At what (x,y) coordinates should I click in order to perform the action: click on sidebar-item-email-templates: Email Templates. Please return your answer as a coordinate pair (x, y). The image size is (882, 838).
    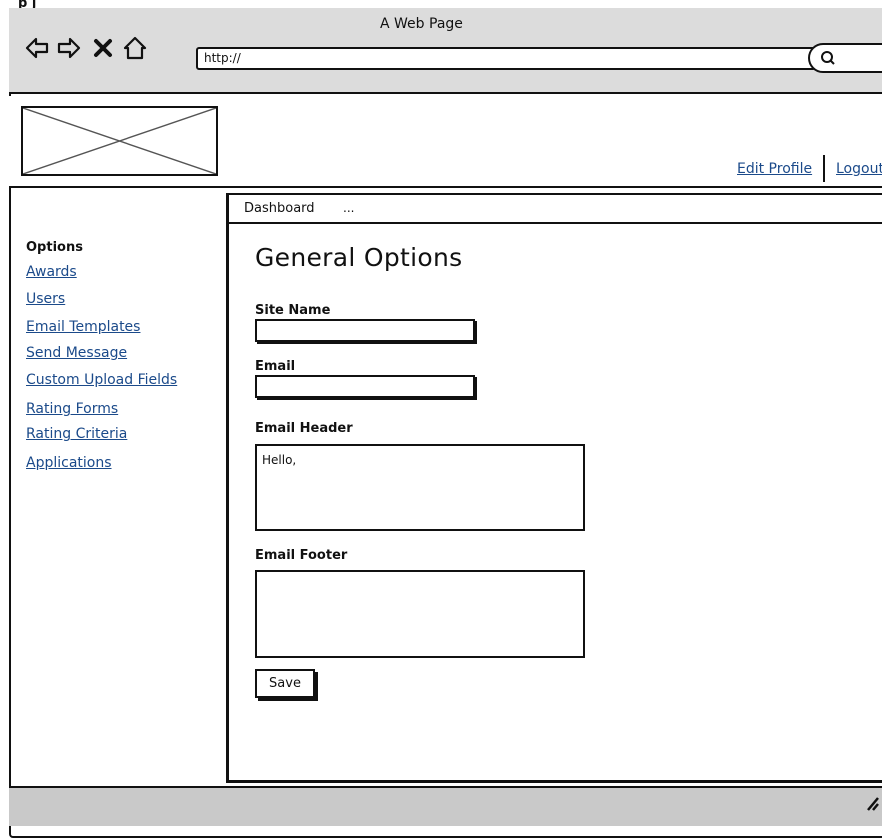
    Looking at the image, I should click on (83, 327).